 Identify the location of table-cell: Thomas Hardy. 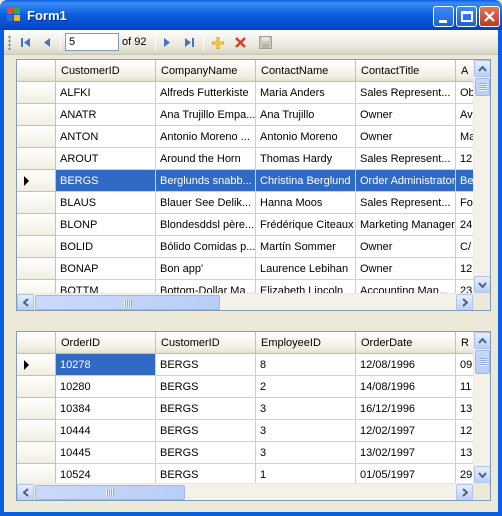
(306, 159).